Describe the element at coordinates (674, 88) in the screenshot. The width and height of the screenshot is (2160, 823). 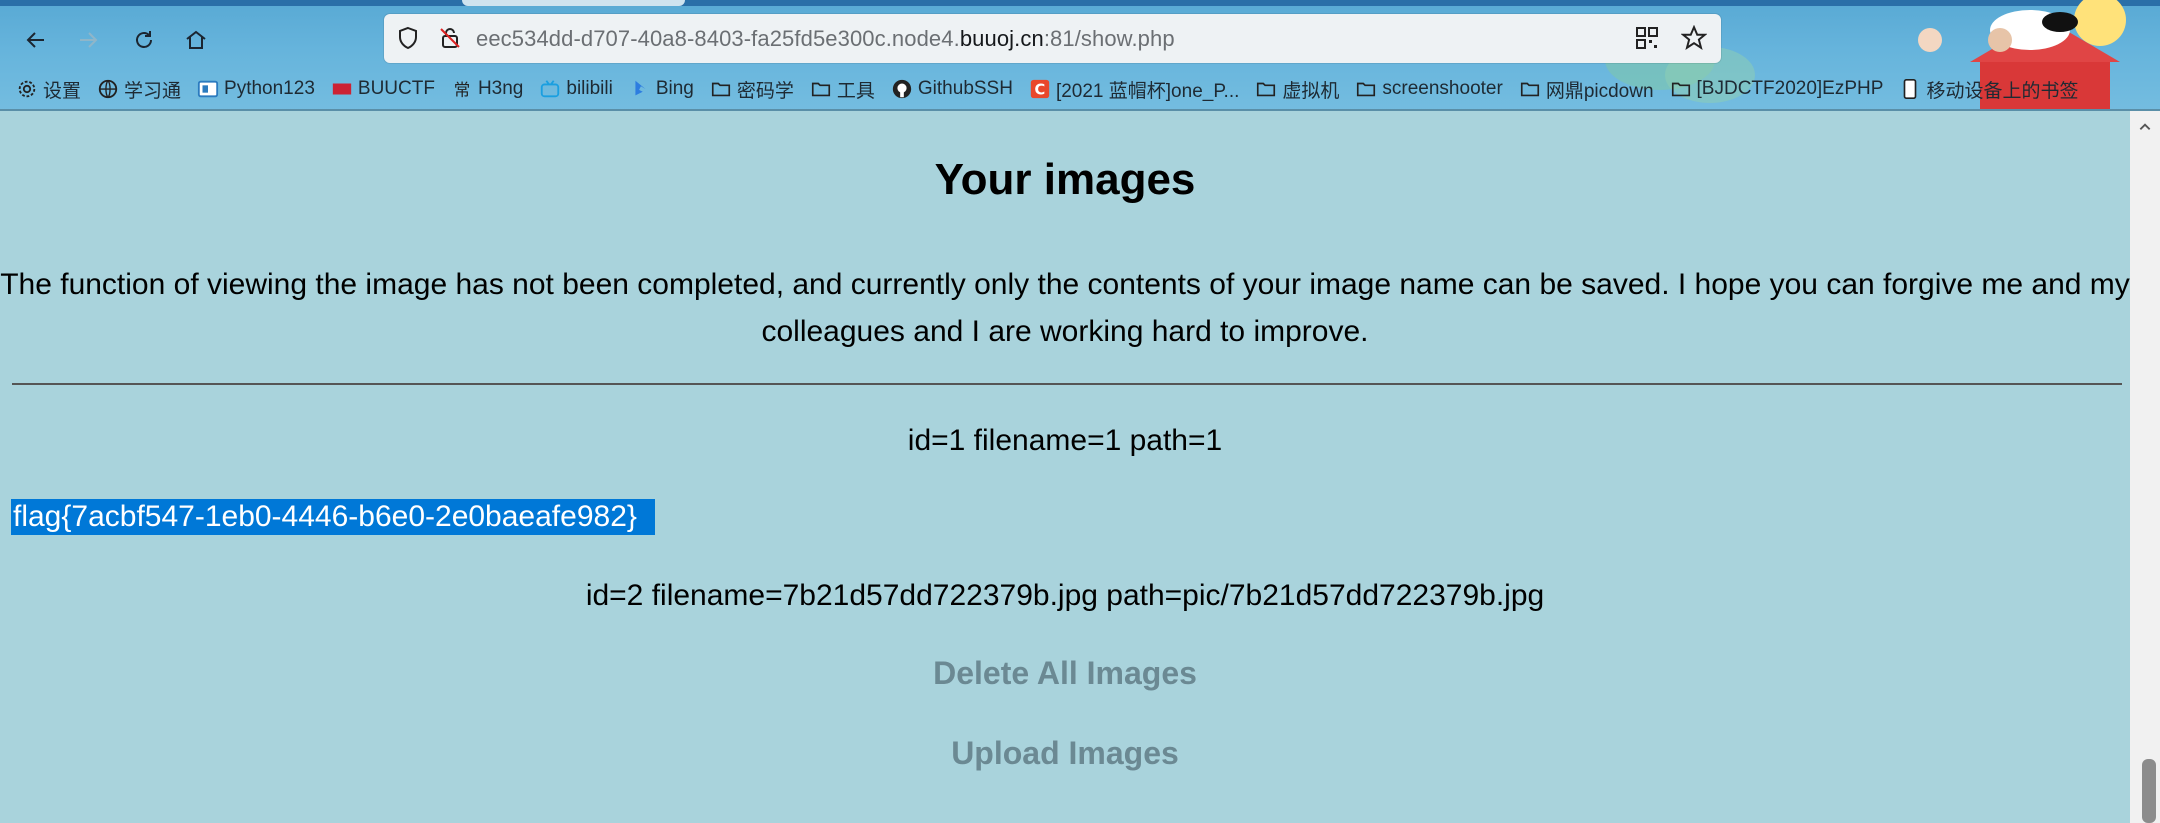
I see `bookmark-label: Bing` at that location.